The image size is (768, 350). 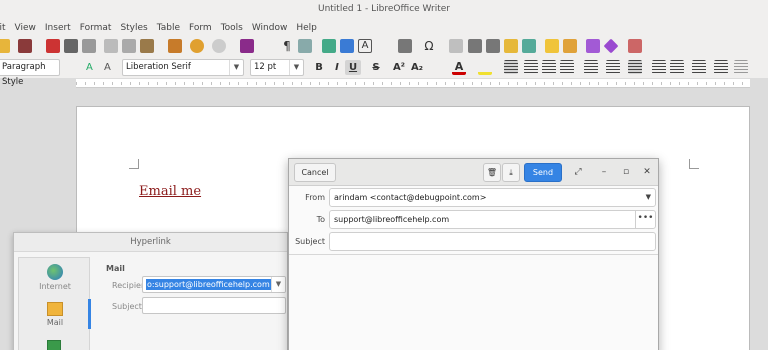 I want to click on increase-indent-icon, so click(x=659, y=67).